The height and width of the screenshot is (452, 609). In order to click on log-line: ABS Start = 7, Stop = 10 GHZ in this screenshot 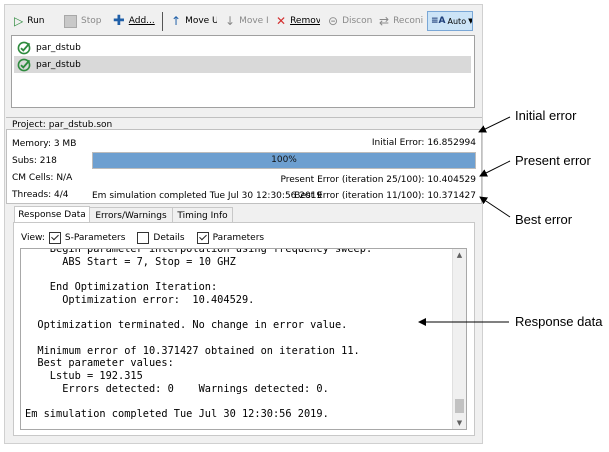, I will do `click(130, 261)`.